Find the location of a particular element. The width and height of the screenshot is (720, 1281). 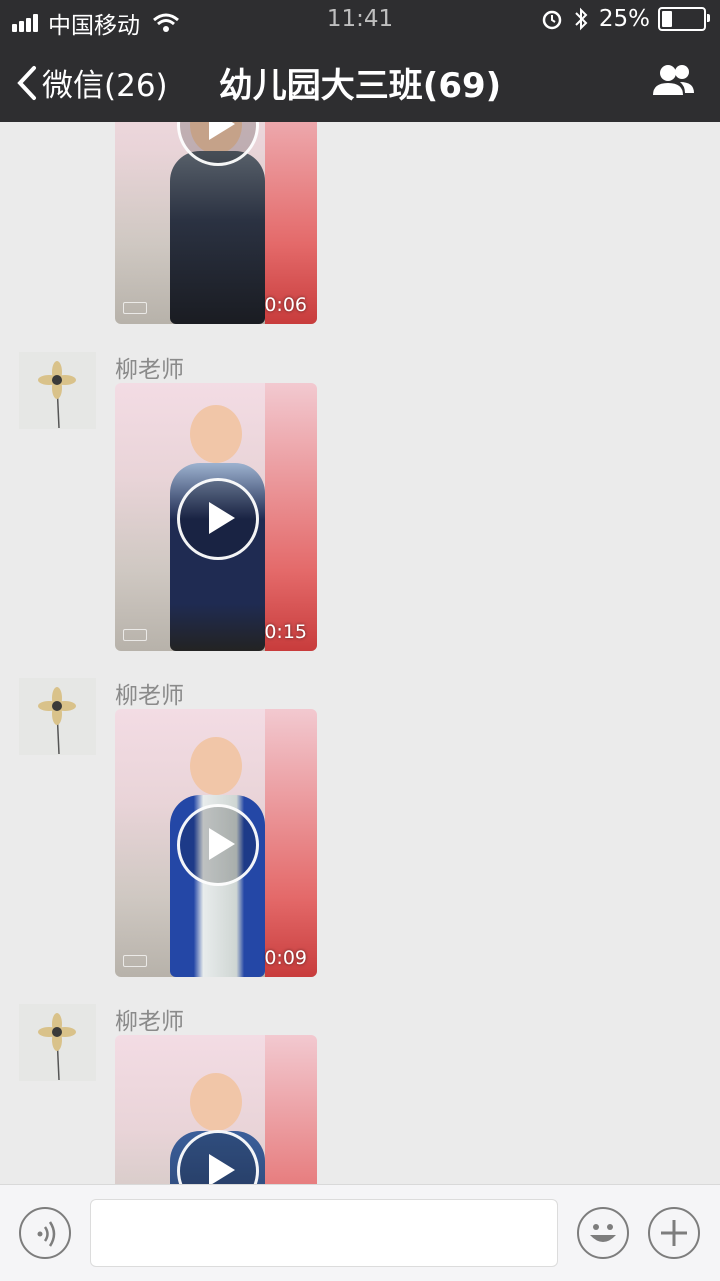

video-message: 0:09 is located at coordinates (216, 843).